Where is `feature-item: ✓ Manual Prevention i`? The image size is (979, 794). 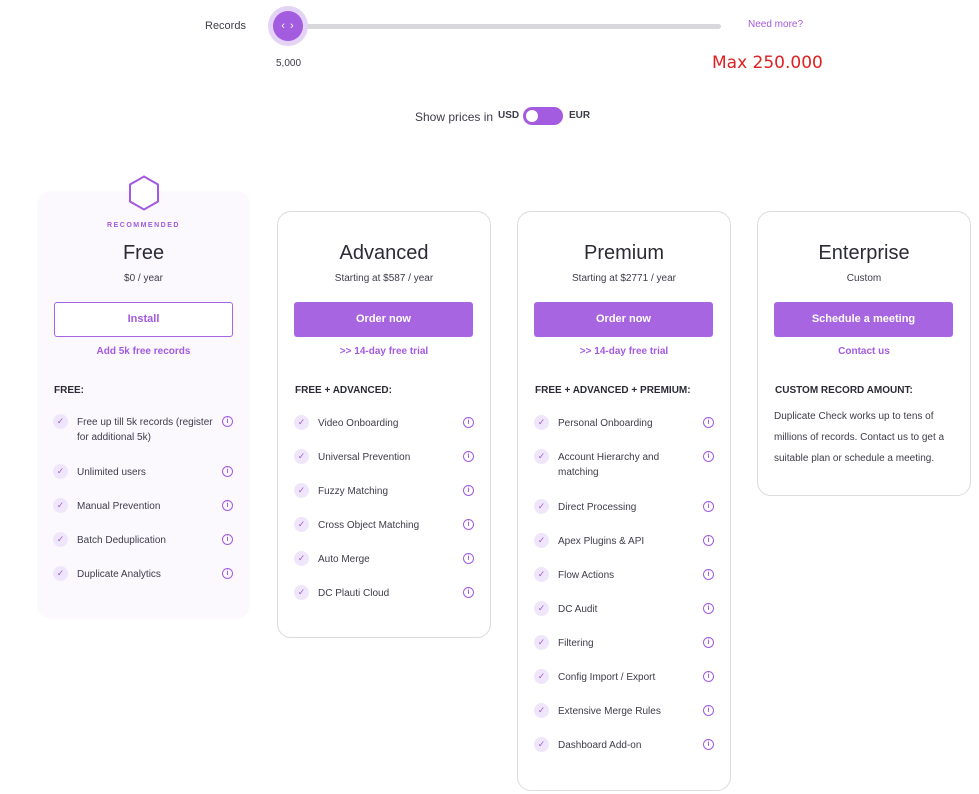
feature-item: ✓ Manual Prevention i is located at coordinates (143, 515).